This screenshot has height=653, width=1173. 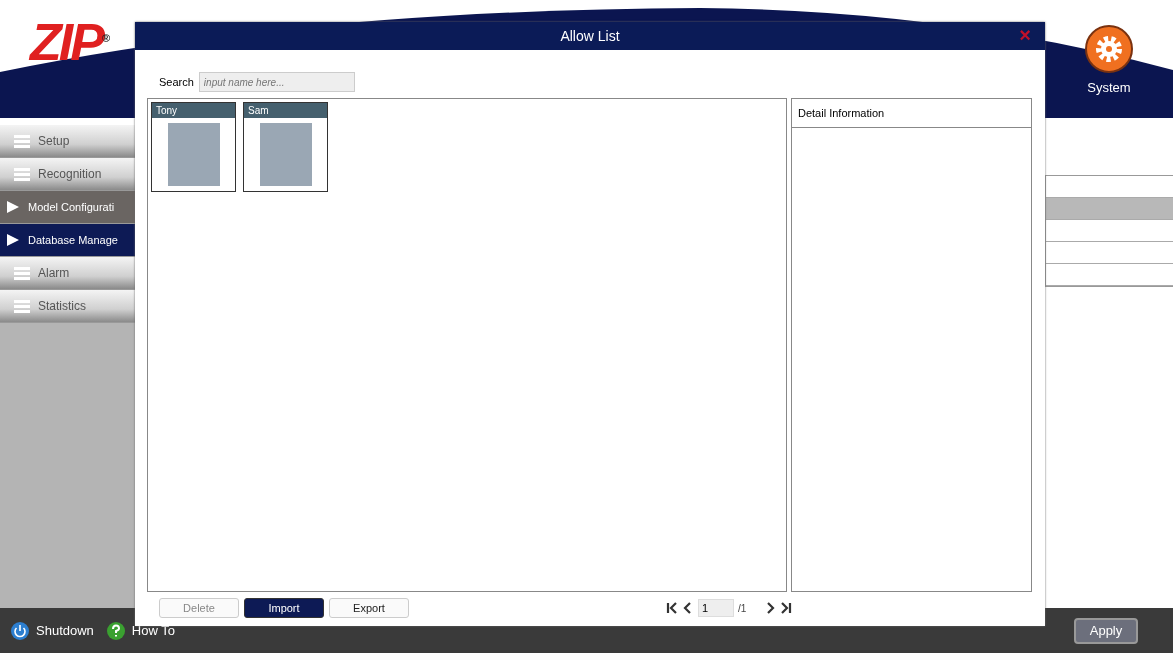 What do you see at coordinates (115, 630) in the screenshot?
I see `help-icon` at bounding box center [115, 630].